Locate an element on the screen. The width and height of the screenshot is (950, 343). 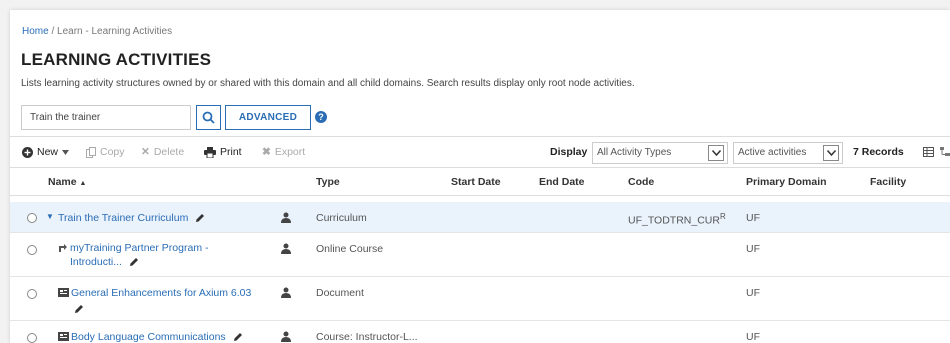
column-header-code: Code is located at coordinates (641, 182).